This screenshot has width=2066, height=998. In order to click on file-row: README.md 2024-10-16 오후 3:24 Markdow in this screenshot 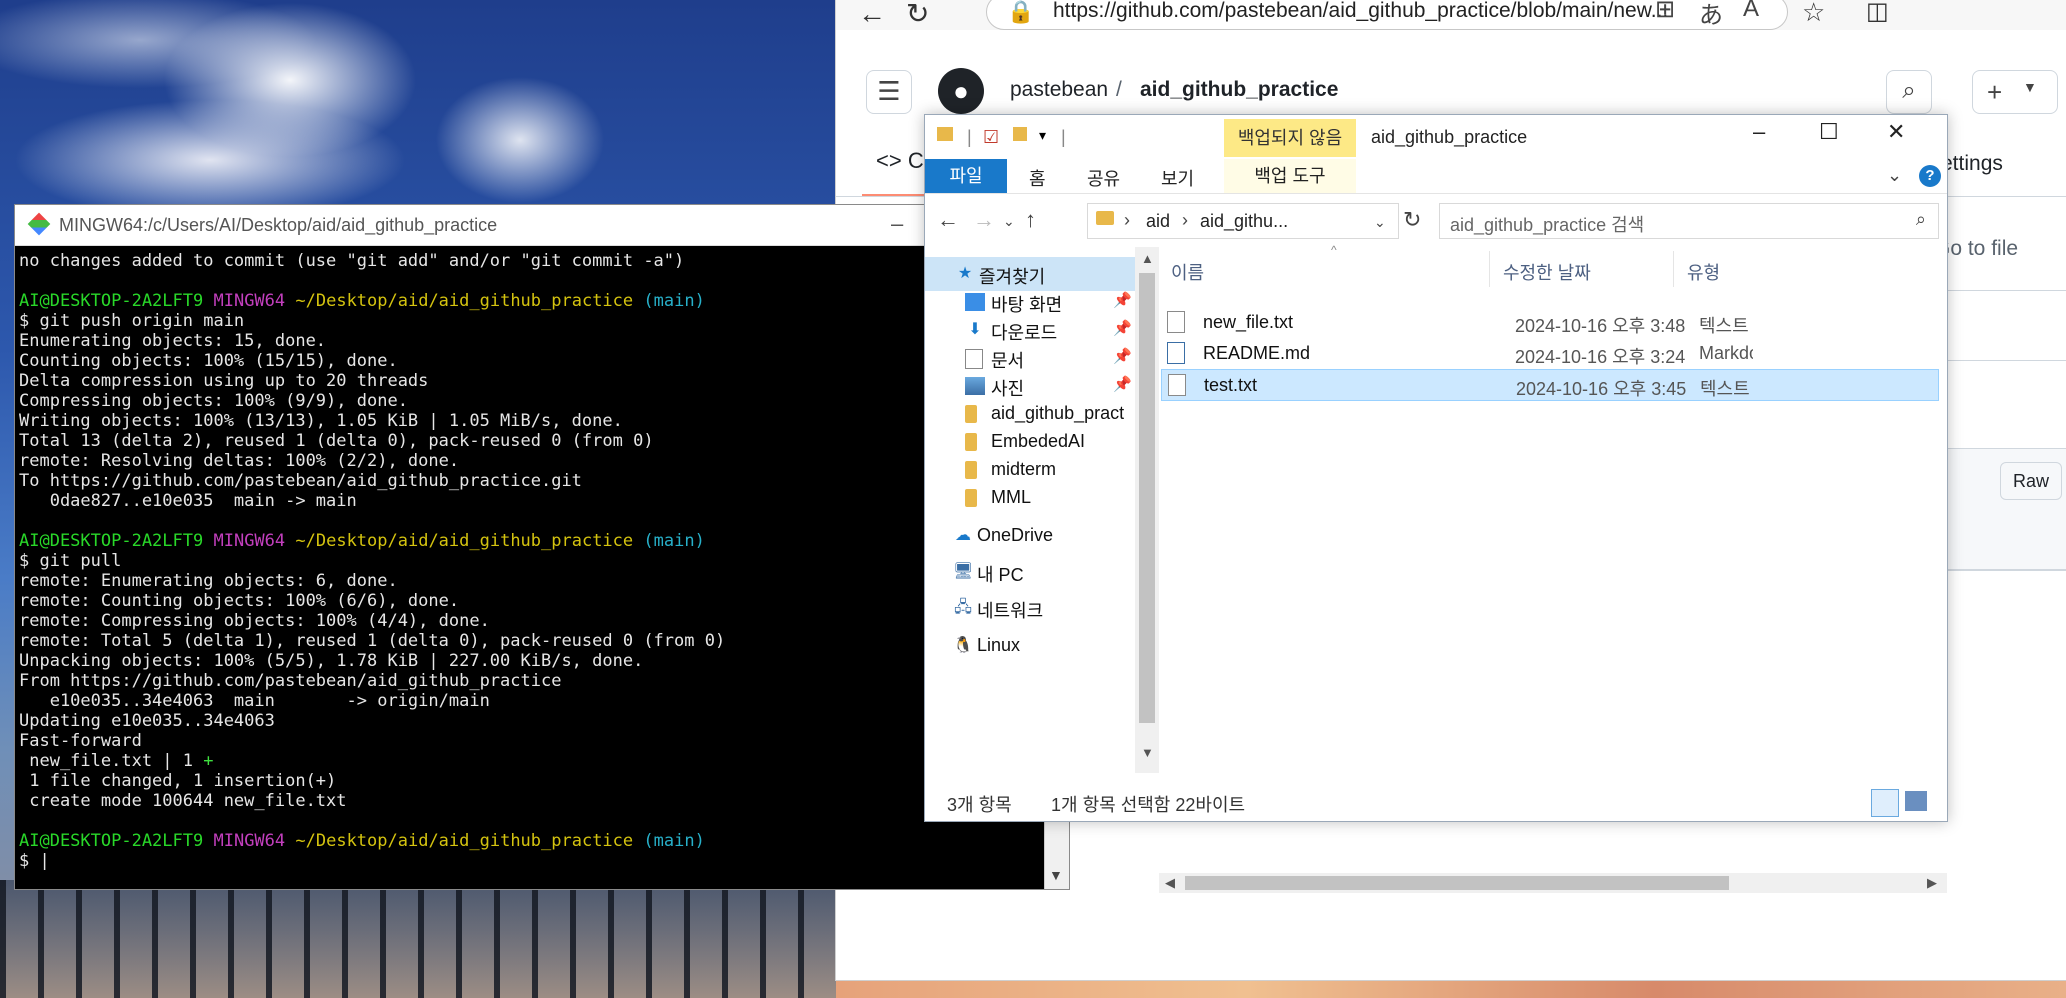, I will do `click(1549, 353)`.